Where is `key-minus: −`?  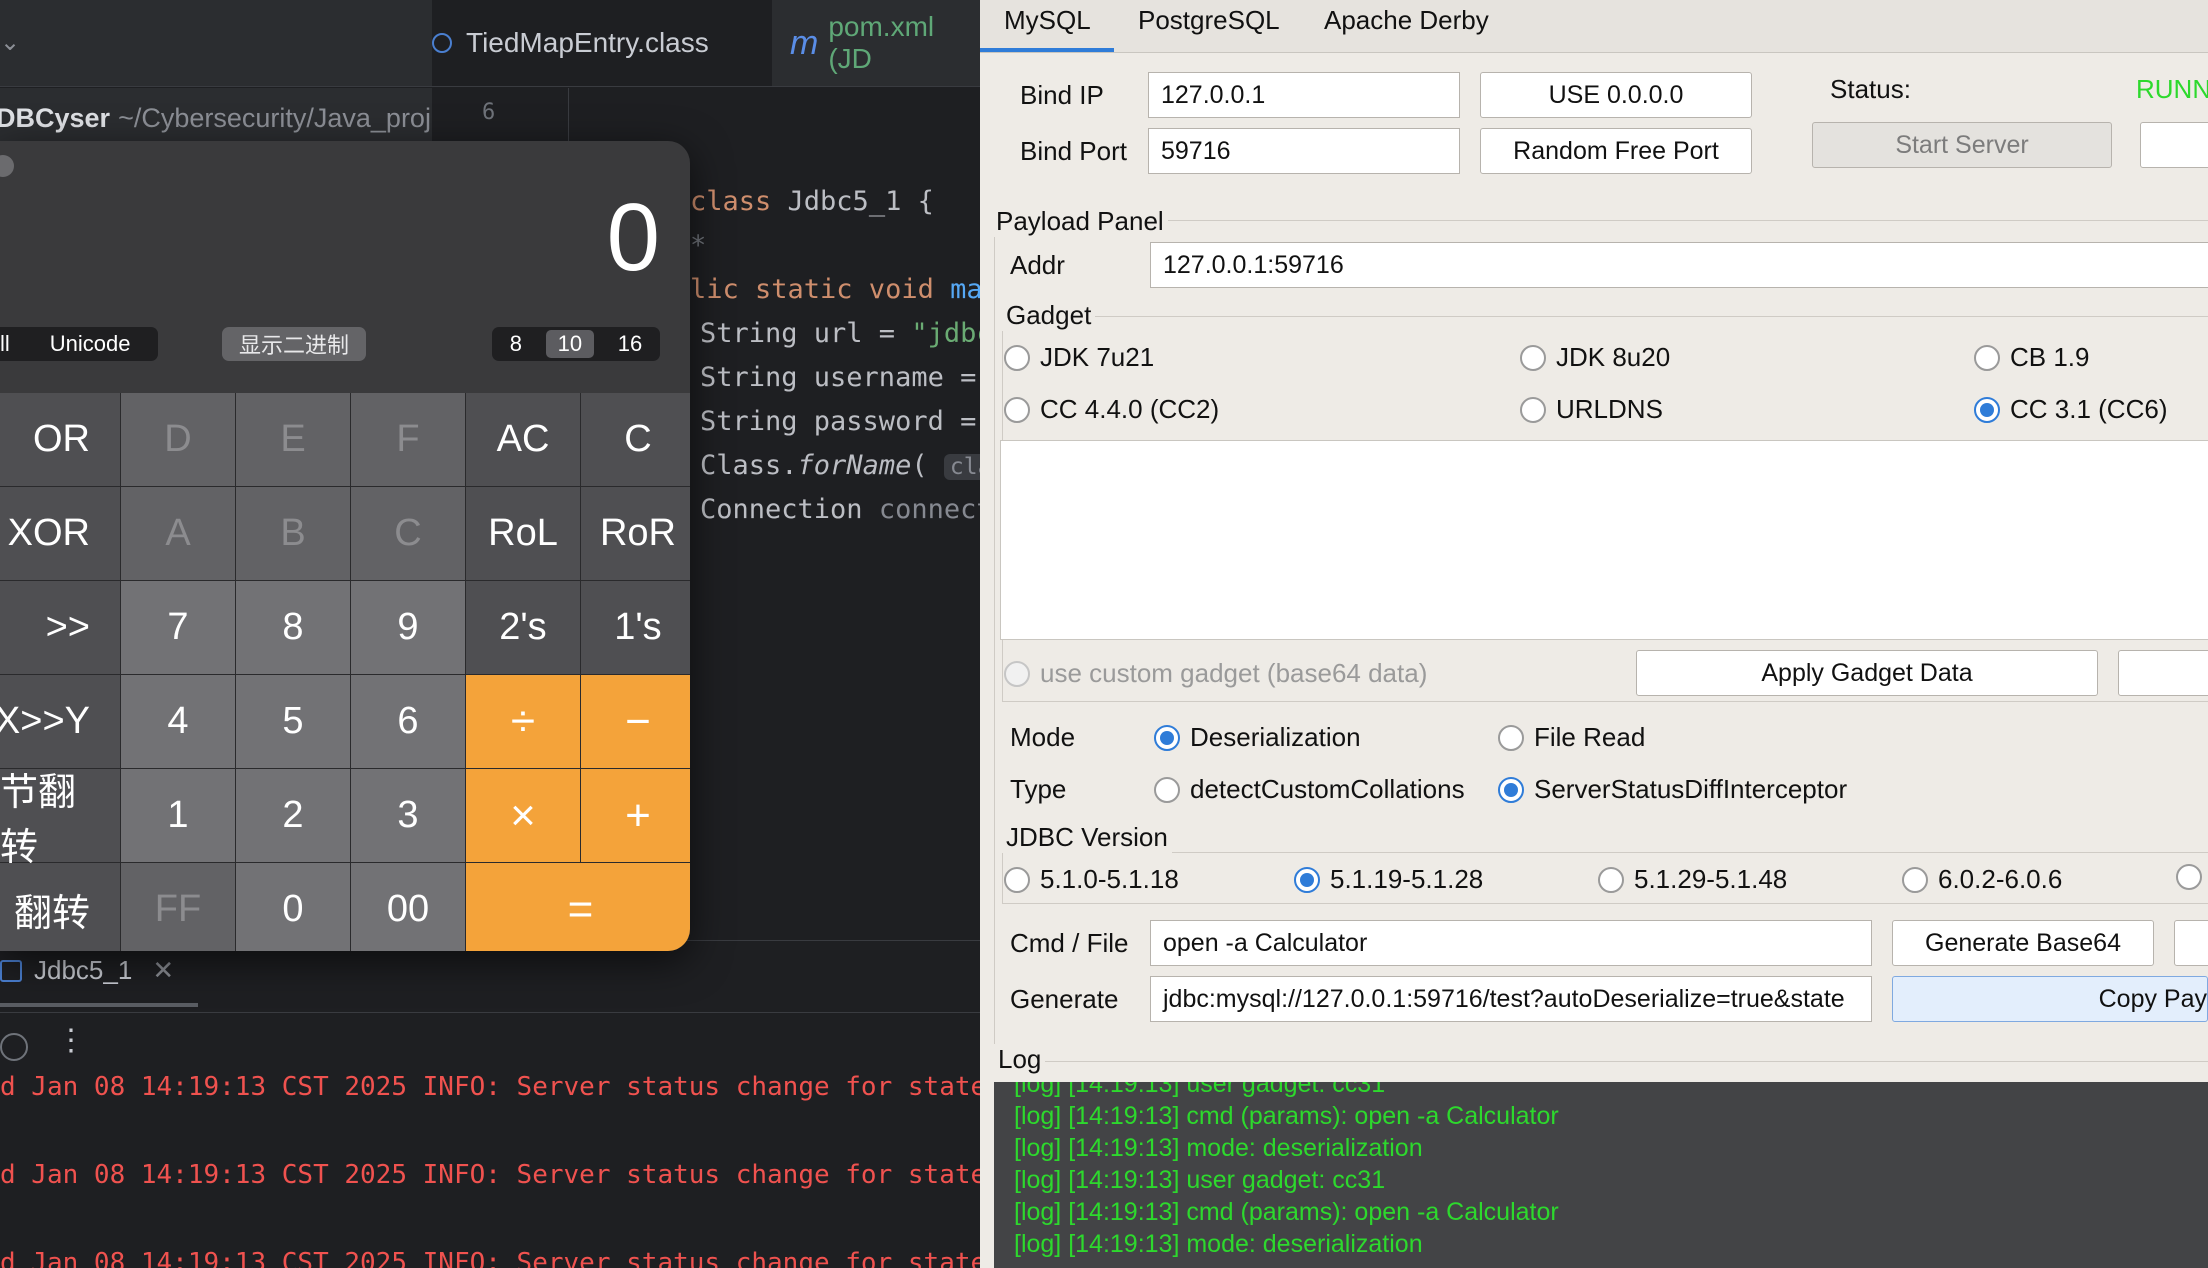
key-minus: − is located at coordinates (635, 721).